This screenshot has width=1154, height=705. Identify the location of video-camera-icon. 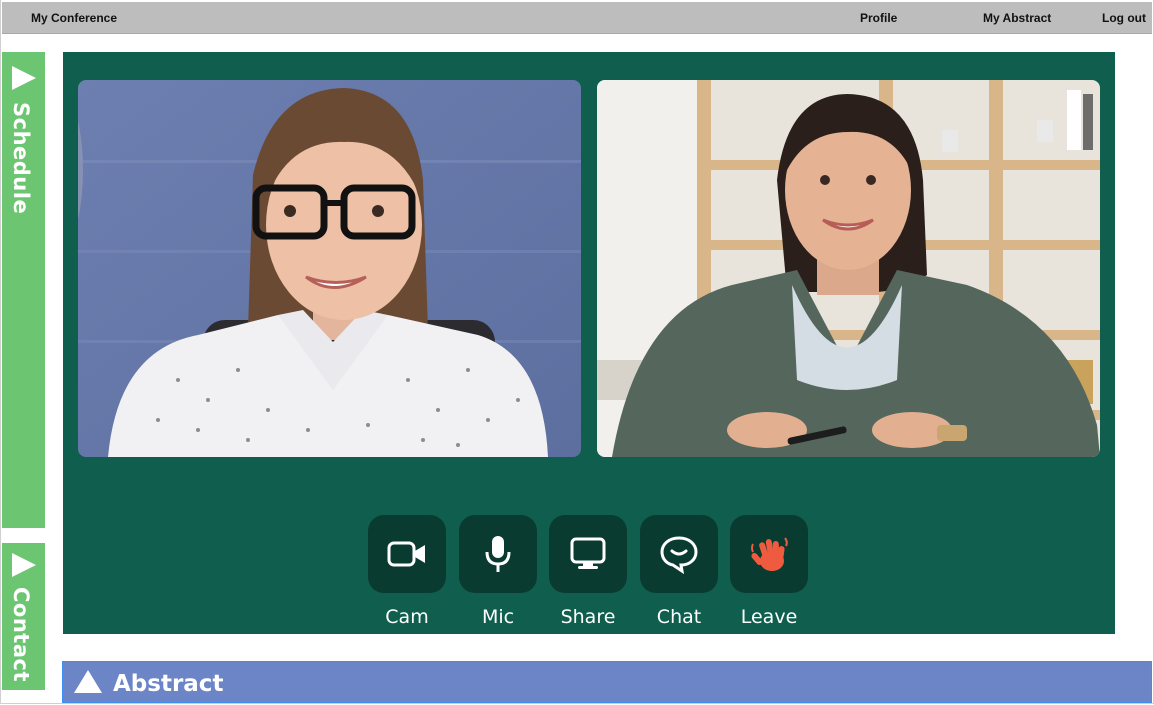
(406, 554).